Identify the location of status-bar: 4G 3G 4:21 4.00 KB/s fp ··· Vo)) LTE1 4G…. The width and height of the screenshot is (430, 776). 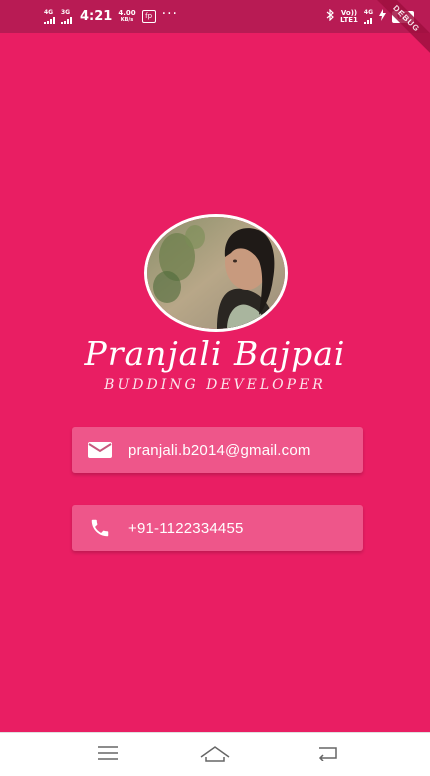
(215, 16).